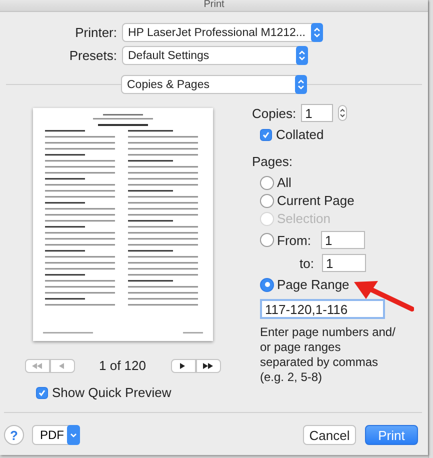 This screenshot has width=433, height=458. Describe the element at coordinates (274, 113) in the screenshot. I see `copies-label: Copies:` at that location.